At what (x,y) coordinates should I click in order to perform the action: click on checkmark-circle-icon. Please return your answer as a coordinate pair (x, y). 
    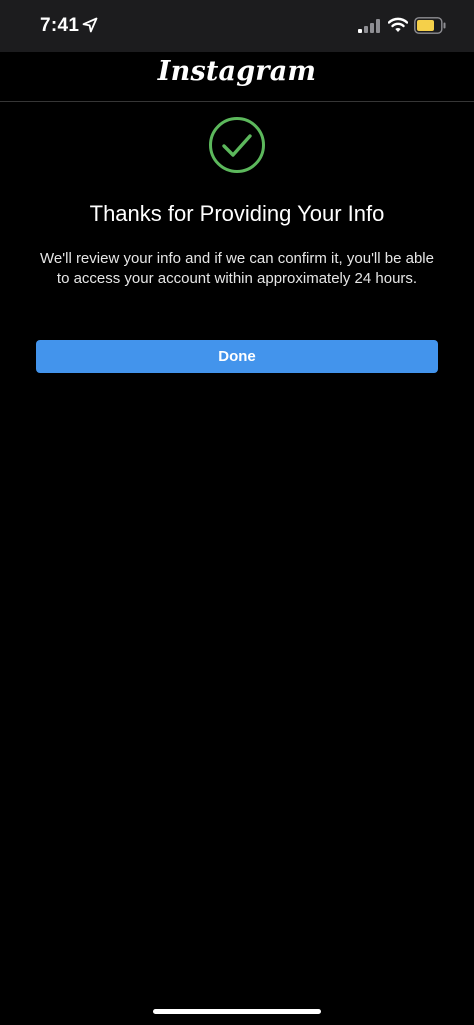
    Looking at the image, I should click on (237, 145).